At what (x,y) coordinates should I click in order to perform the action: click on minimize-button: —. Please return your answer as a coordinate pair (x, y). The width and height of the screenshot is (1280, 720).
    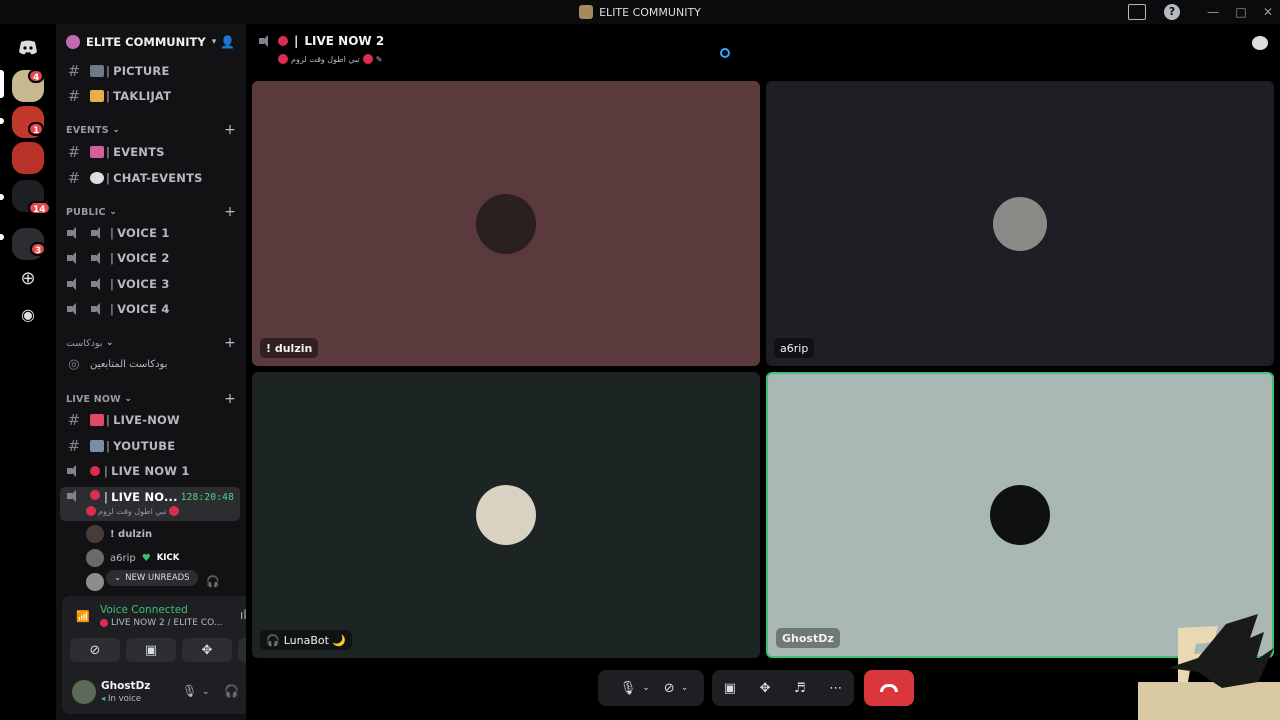
    Looking at the image, I should click on (1213, 12).